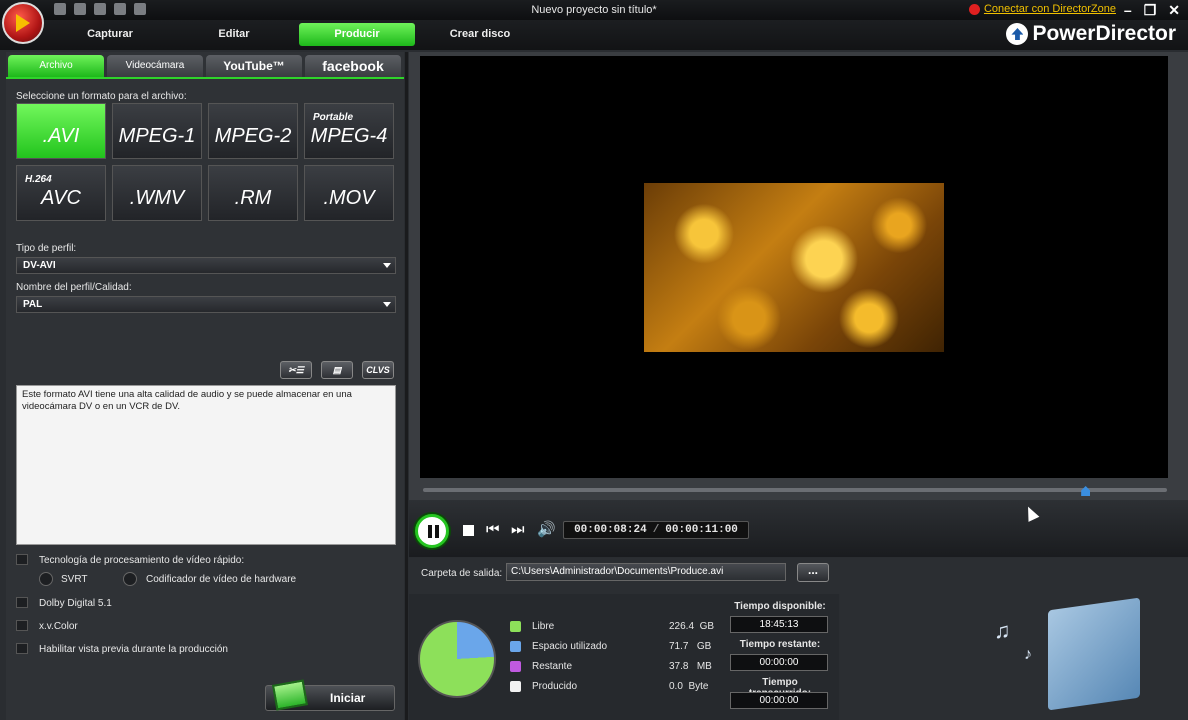 The image size is (1188, 720). Describe the element at coordinates (349, 136) in the screenshot. I see `format-label: MPEG-4` at that location.